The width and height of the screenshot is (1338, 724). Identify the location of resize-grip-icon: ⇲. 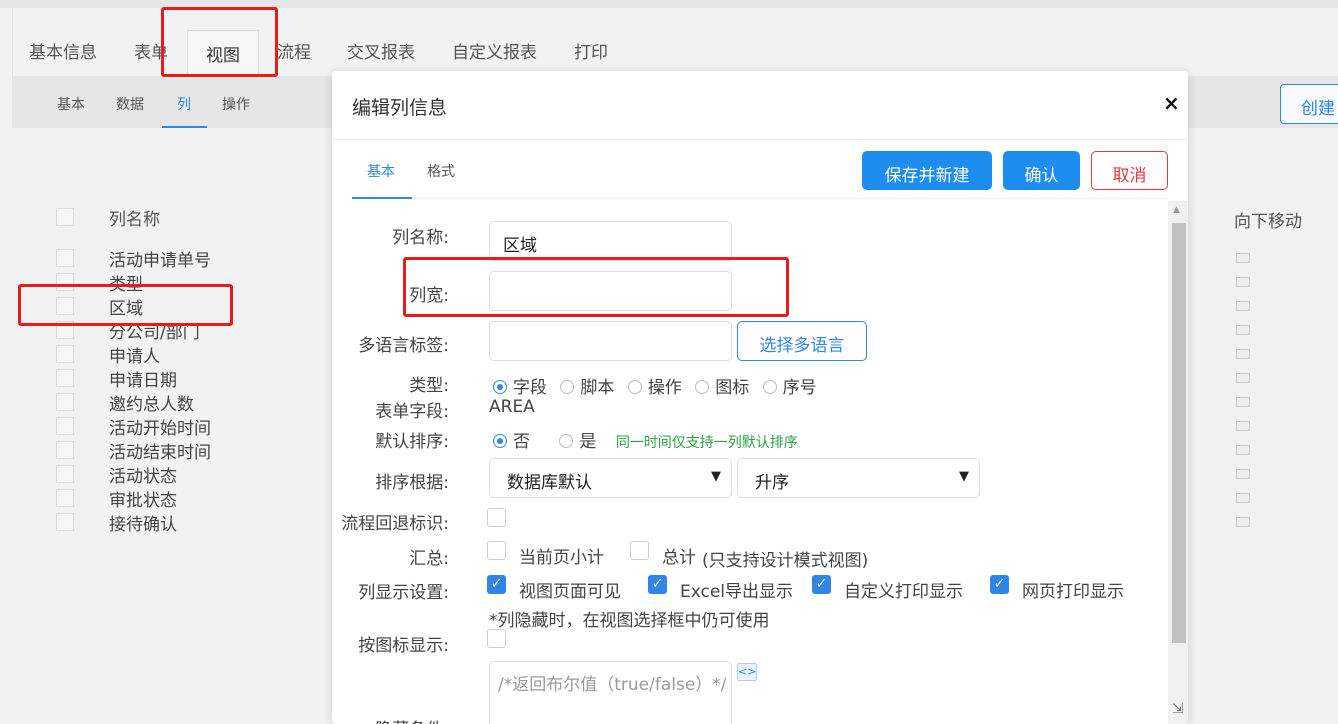
(1178, 709).